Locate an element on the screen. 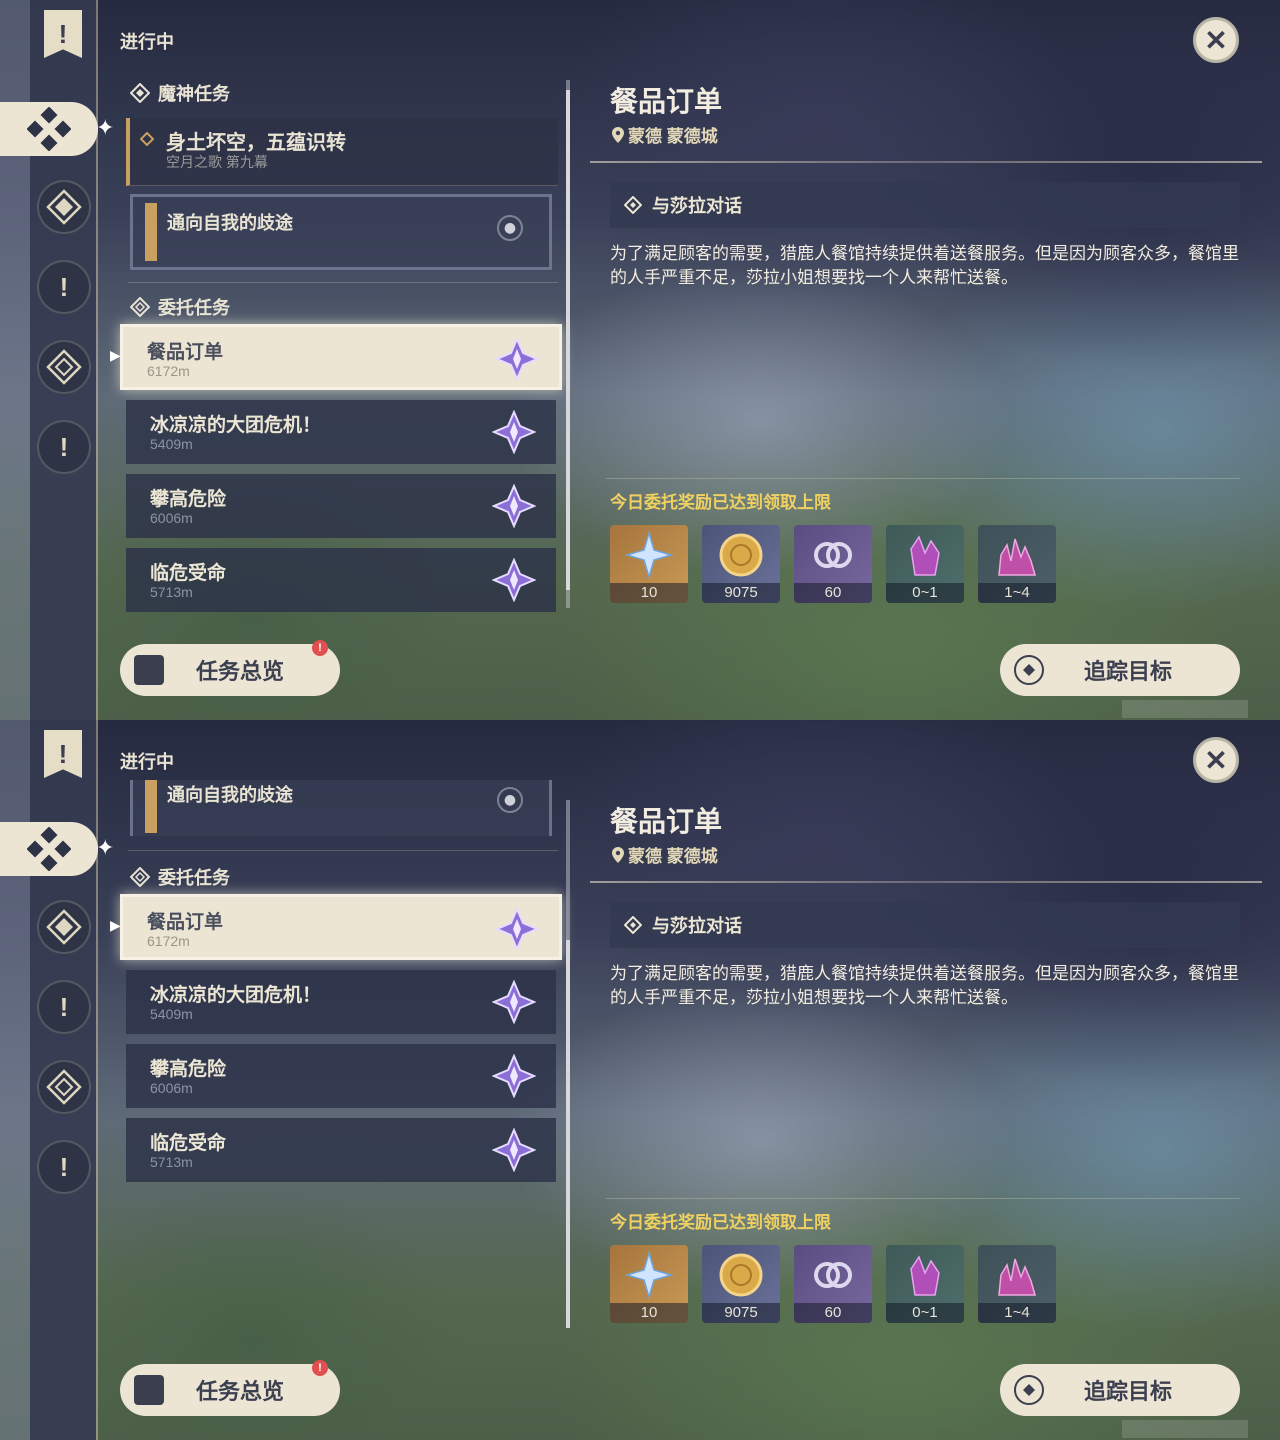  progress-bar is located at coordinates (151, 232).